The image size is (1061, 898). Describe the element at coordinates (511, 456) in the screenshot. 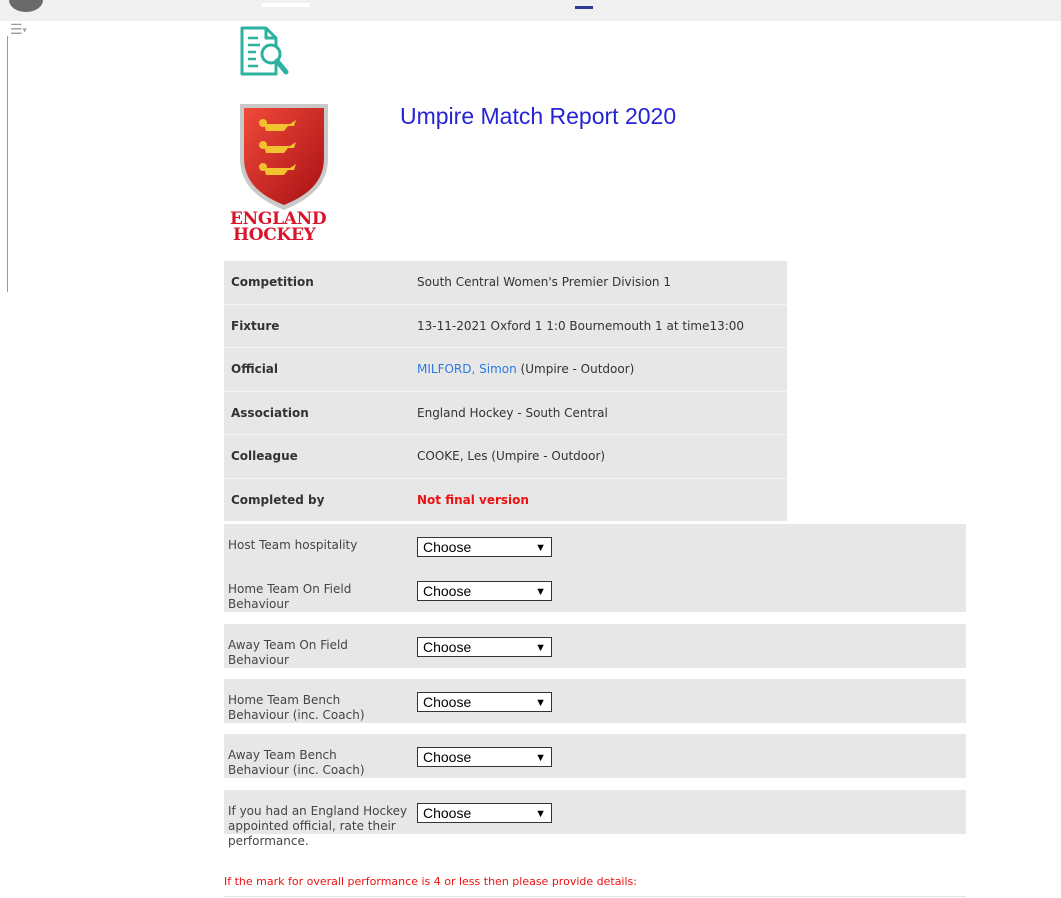

I see `details-value: COOKE, Les (Umpire - Outdoor)` at that location.